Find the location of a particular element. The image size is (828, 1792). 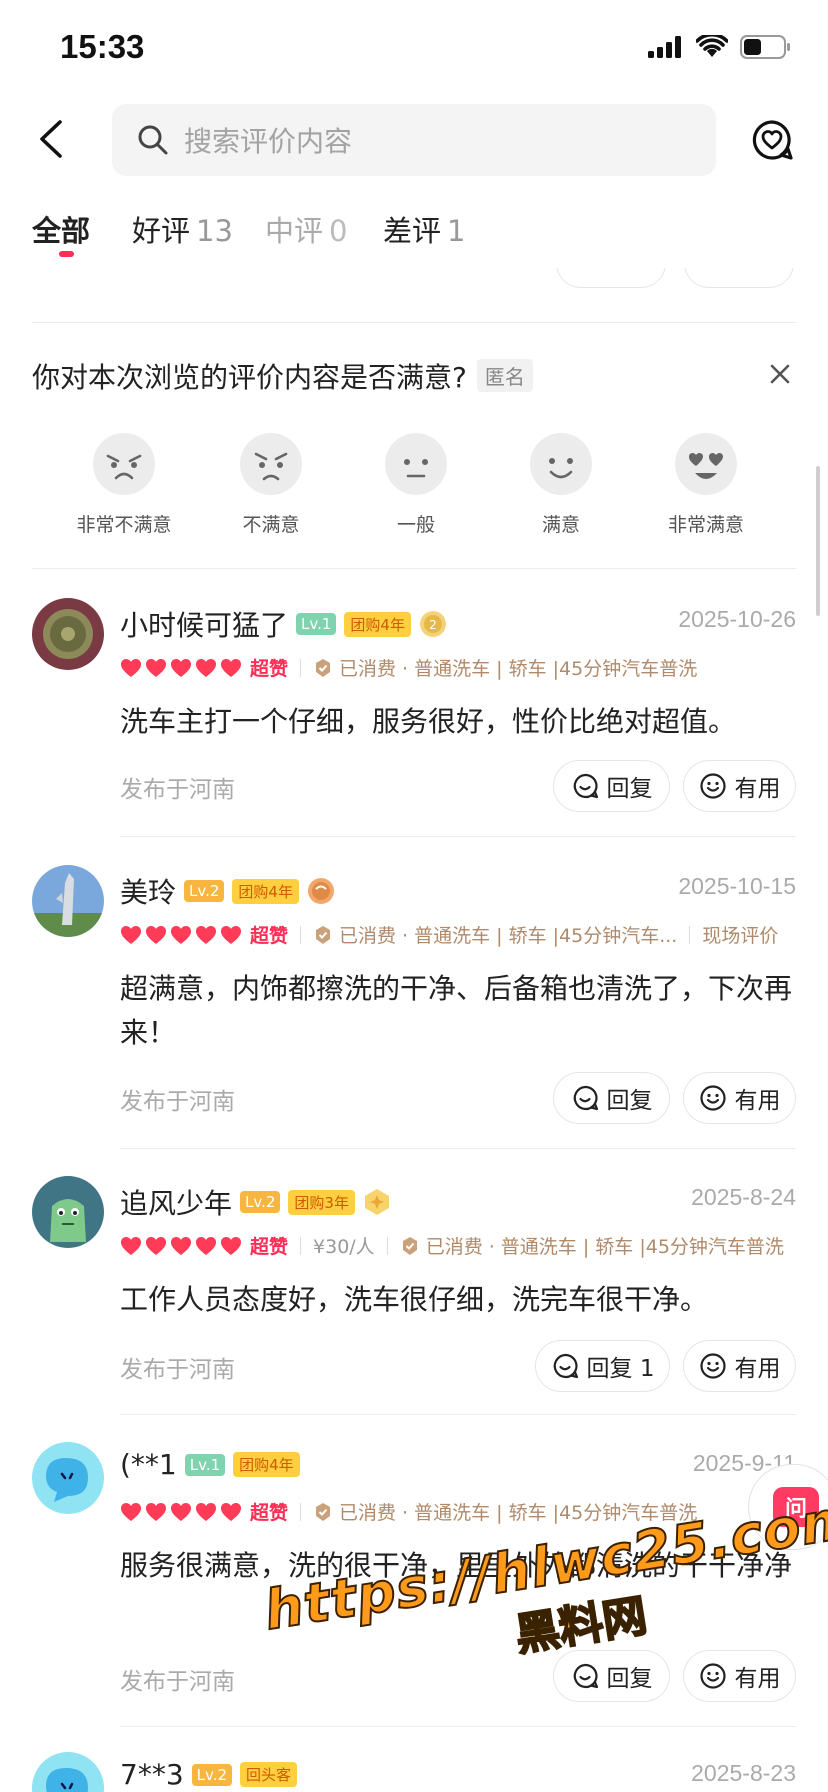

wifi-icon is located at coordinates (712, 46).